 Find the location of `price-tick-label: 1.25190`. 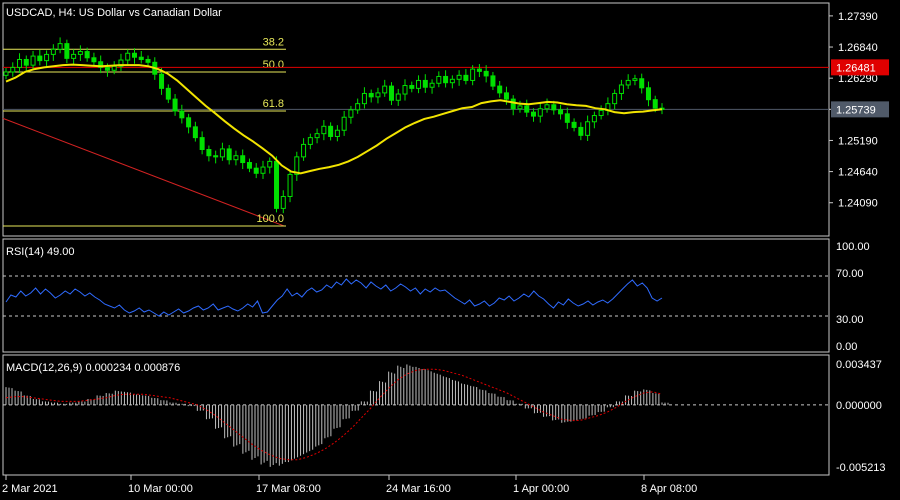

price-tick-label: 1.25190 is located at coordinates (858, 141).